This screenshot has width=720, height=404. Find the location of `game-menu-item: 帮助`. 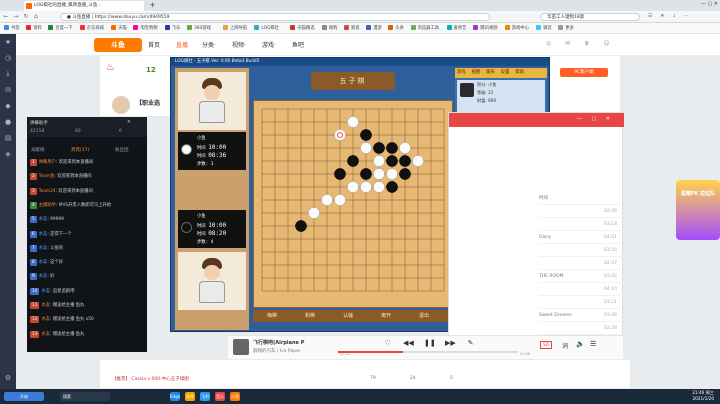

game-menu-item: 帮助 is located at coordinates (519, 72).